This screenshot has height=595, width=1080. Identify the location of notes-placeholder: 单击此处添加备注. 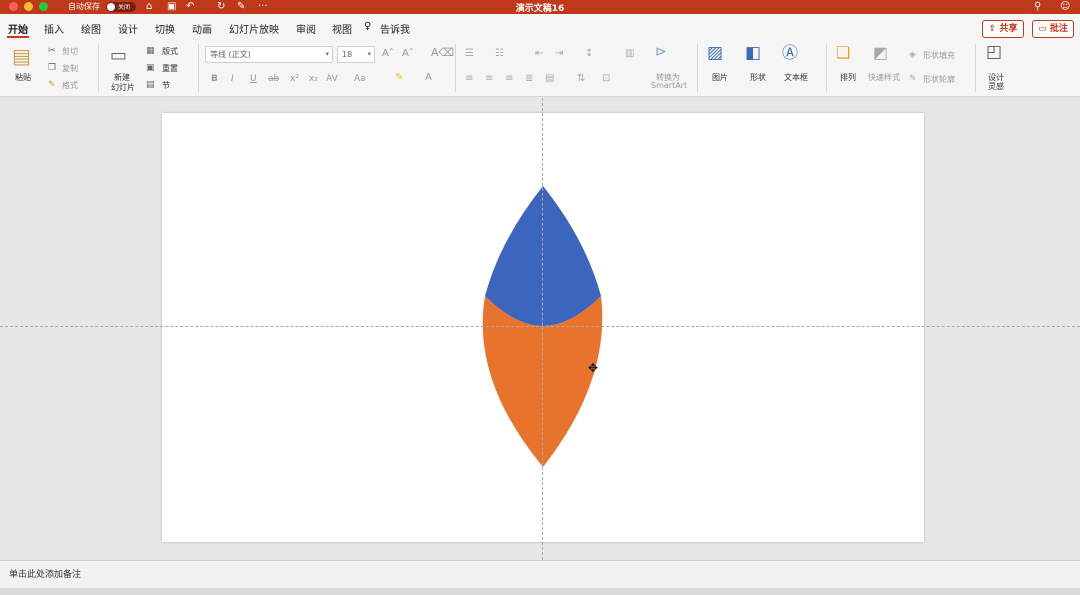
(45, 573).